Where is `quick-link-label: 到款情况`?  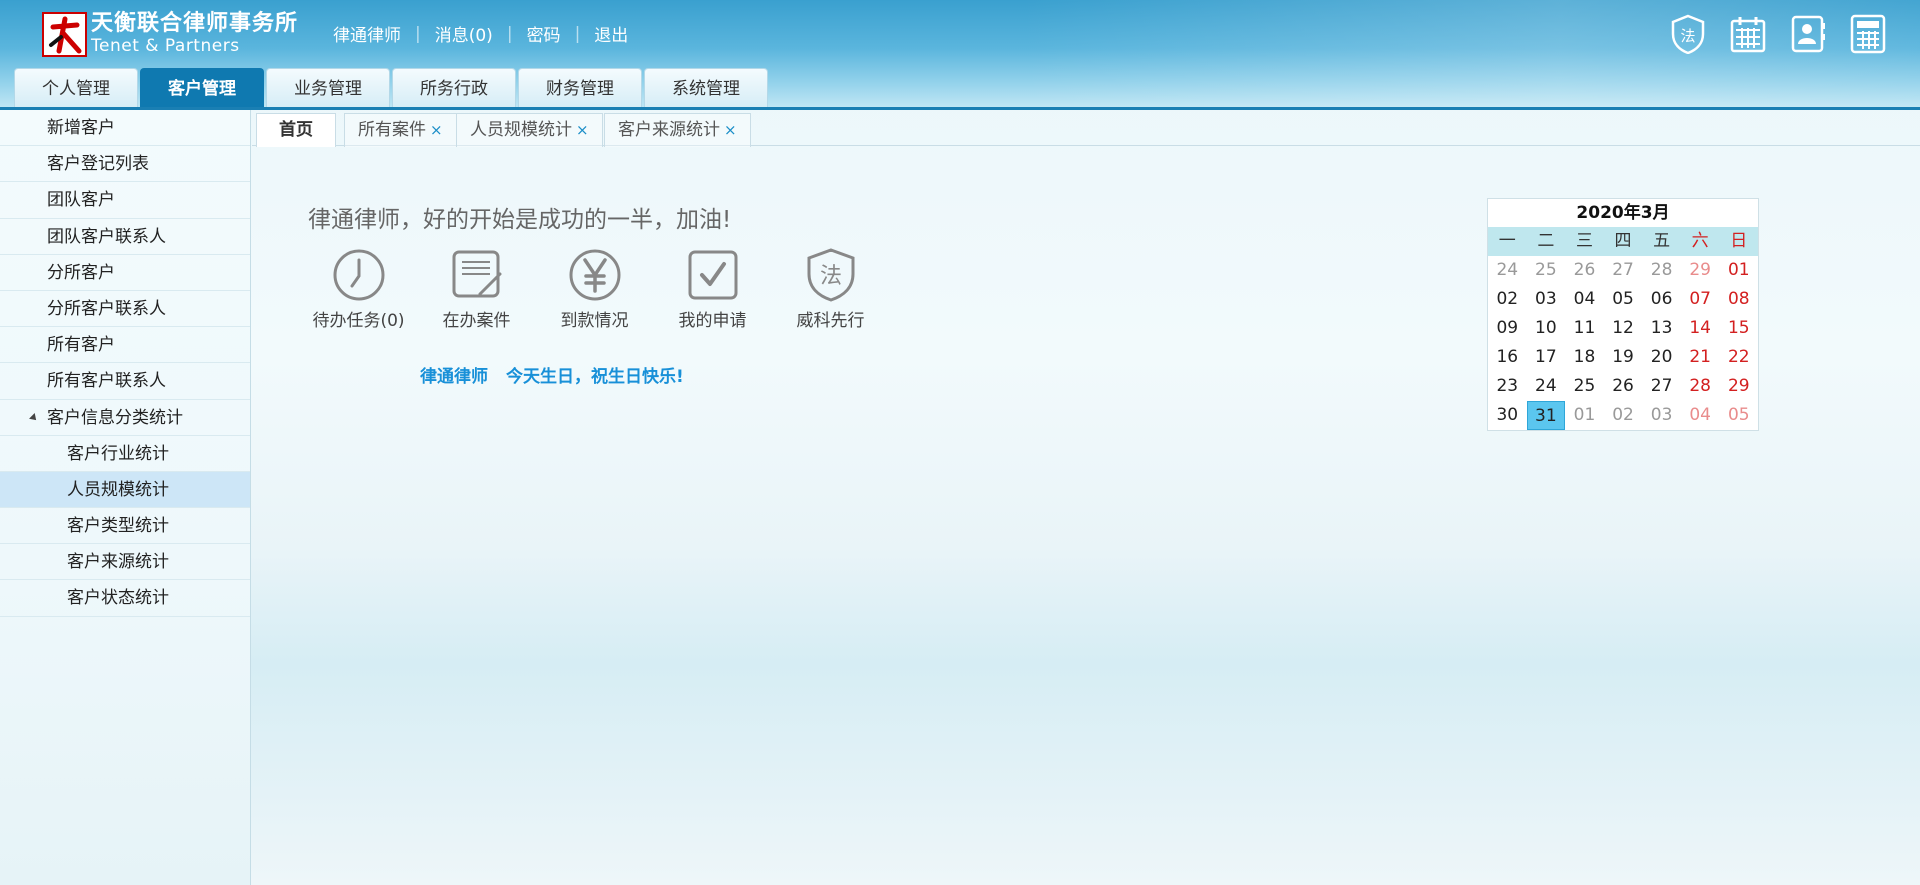
quick-link-label: 到款情况 is located at coordinates (594, 321).